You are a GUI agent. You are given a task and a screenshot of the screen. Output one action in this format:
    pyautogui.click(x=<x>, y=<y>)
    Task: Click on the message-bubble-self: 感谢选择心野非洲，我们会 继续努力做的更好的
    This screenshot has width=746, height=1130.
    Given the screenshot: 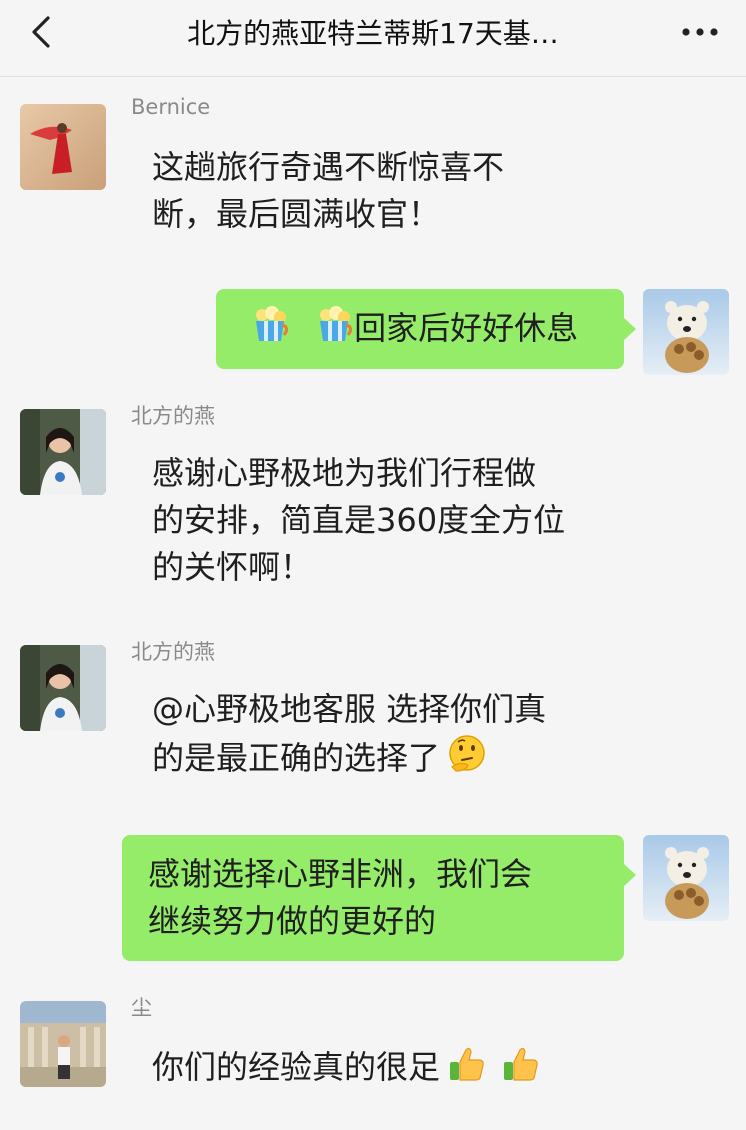 What is the action you would take?
    pyautogui.click(x=379, y=898)
    